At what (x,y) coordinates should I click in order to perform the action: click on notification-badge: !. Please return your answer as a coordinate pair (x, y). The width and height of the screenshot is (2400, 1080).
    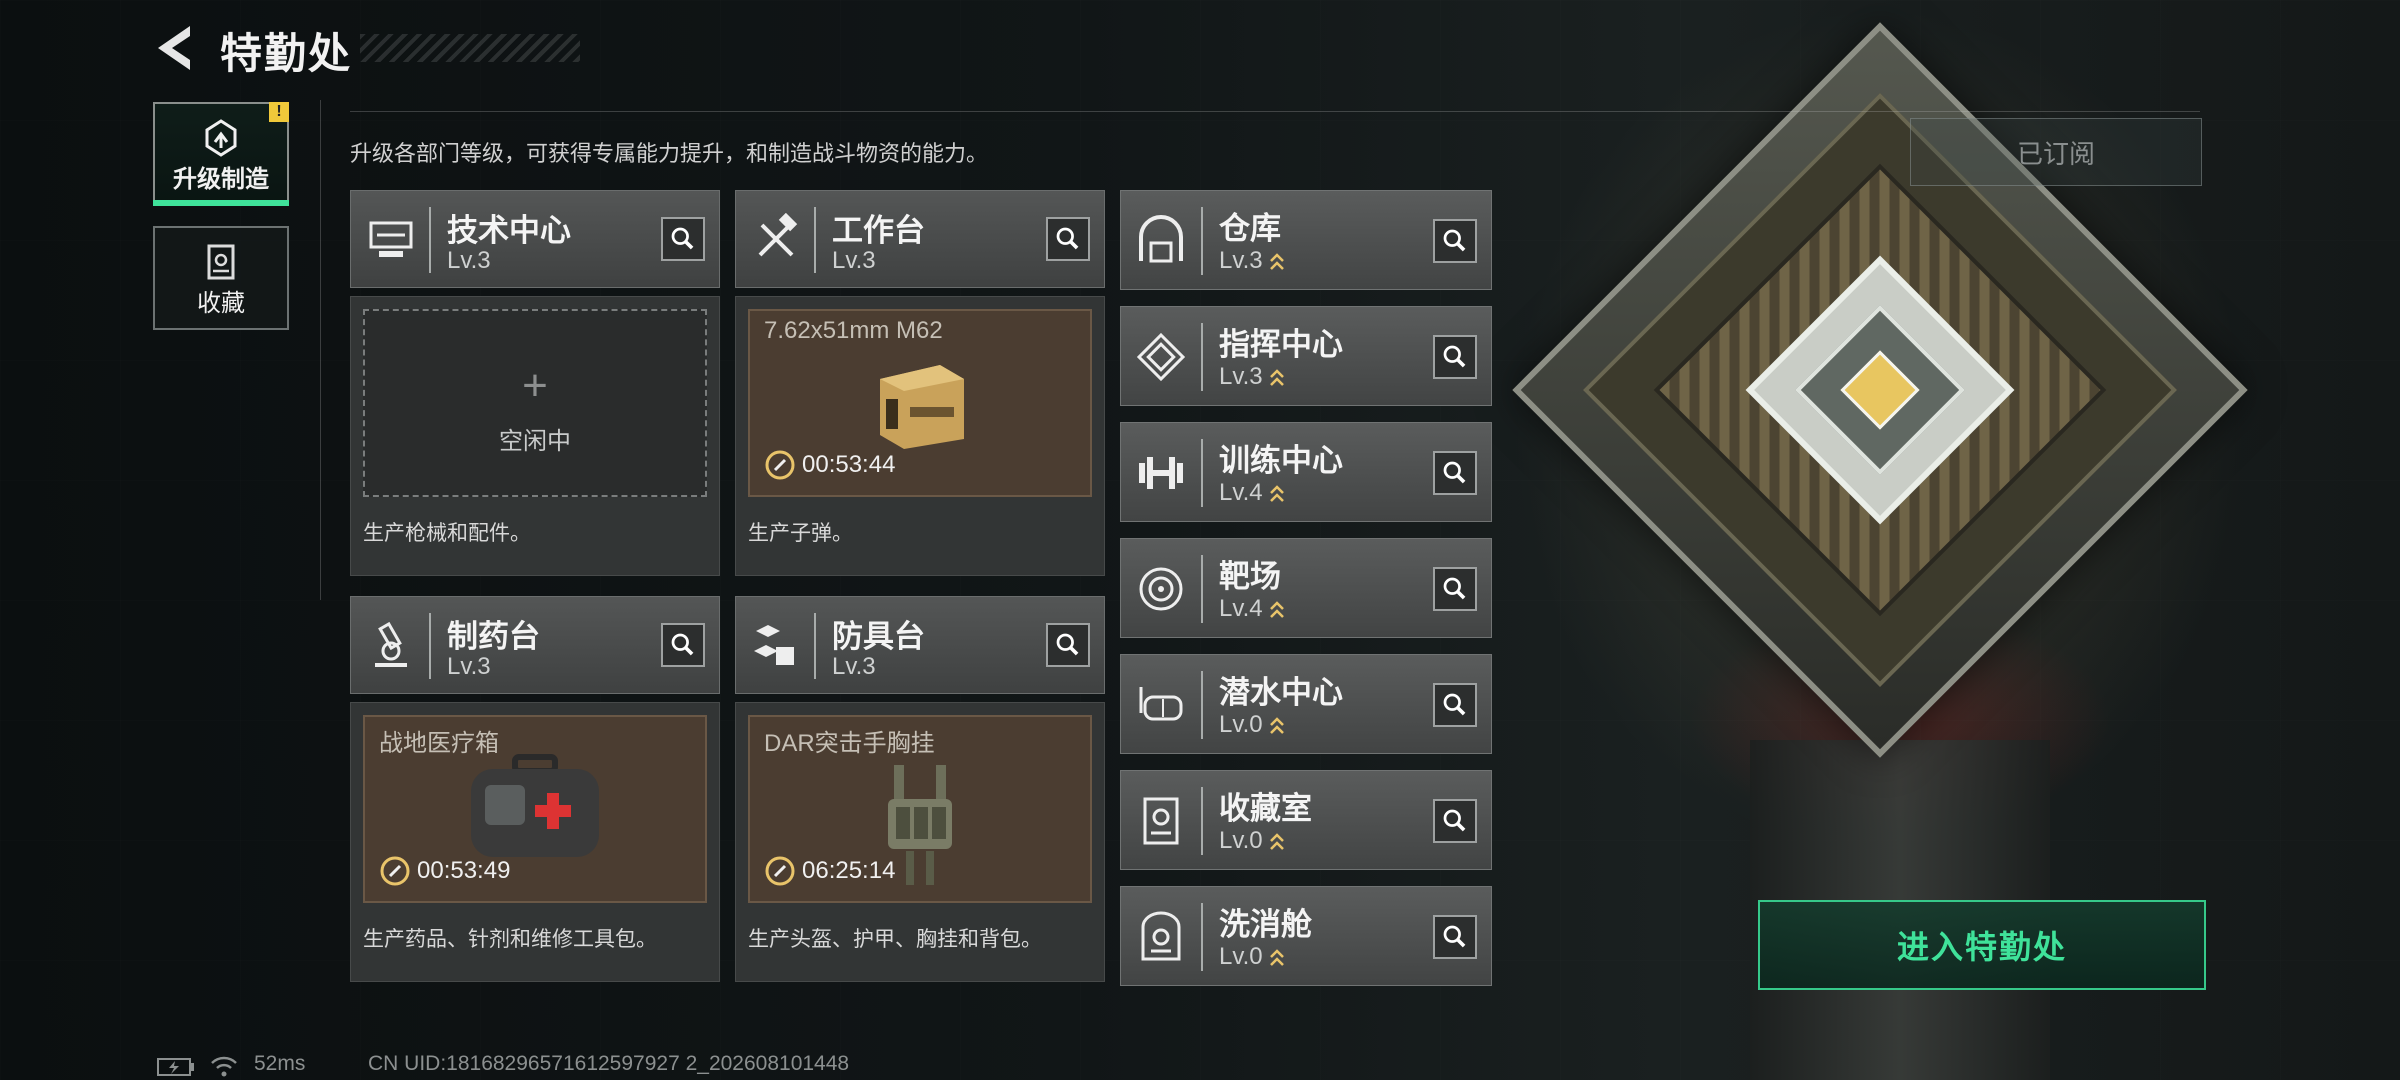
    Looking at the image, I should click on (279, 112).